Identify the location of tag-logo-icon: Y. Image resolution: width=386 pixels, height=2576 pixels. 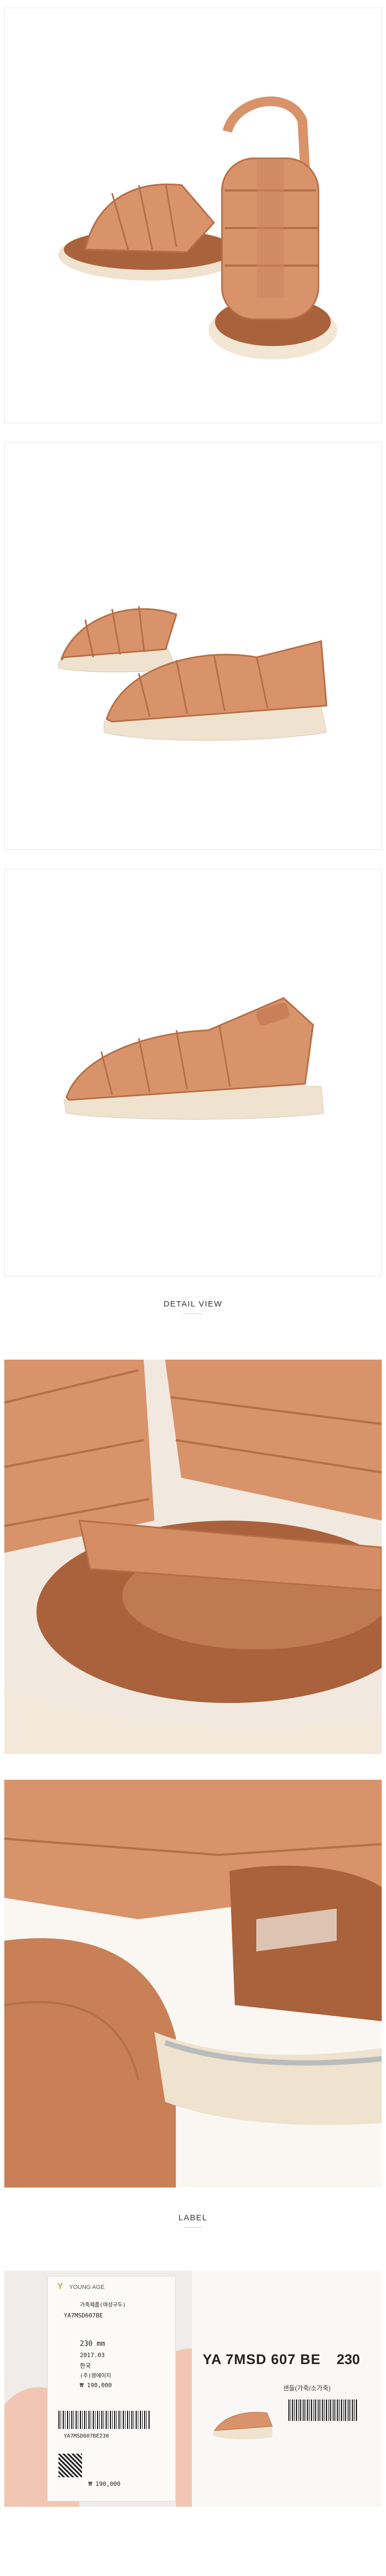
(60, 2286).